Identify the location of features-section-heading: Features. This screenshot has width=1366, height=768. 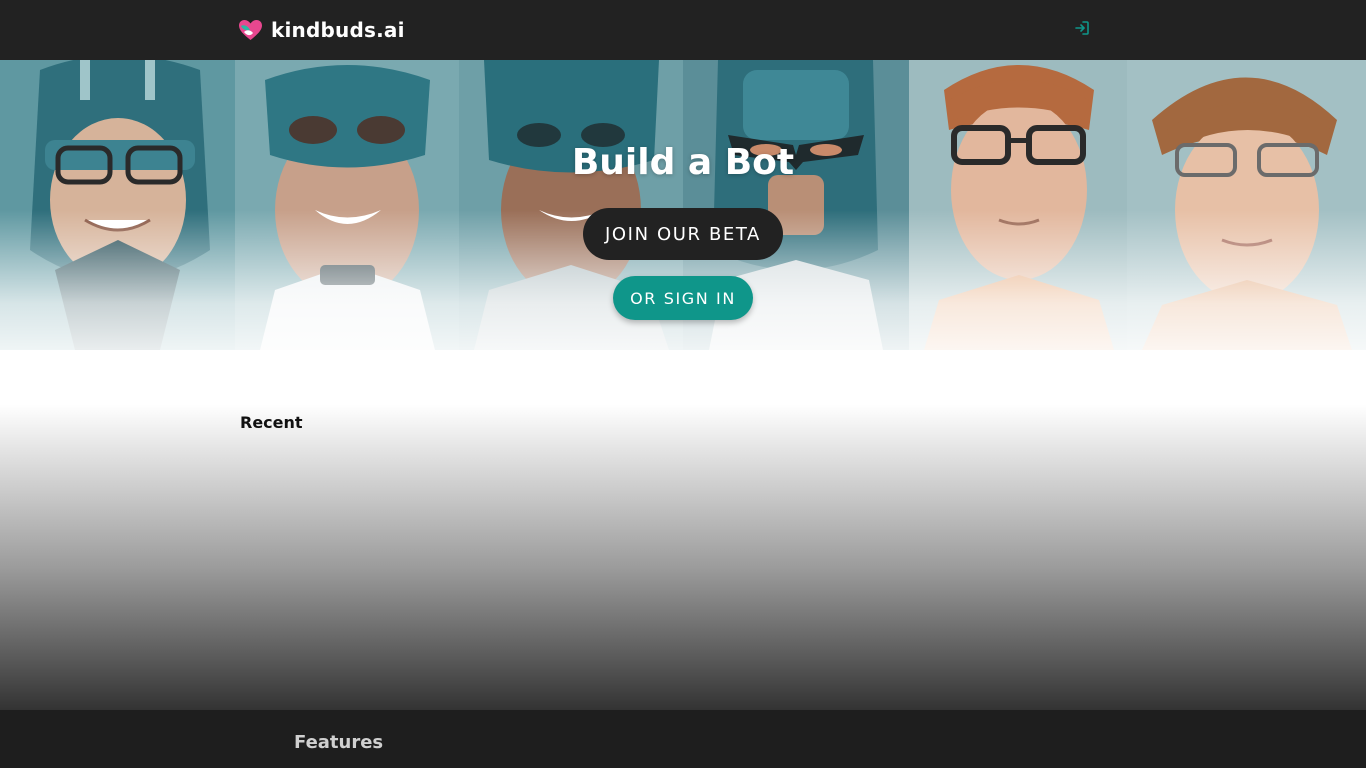
(339, 742).